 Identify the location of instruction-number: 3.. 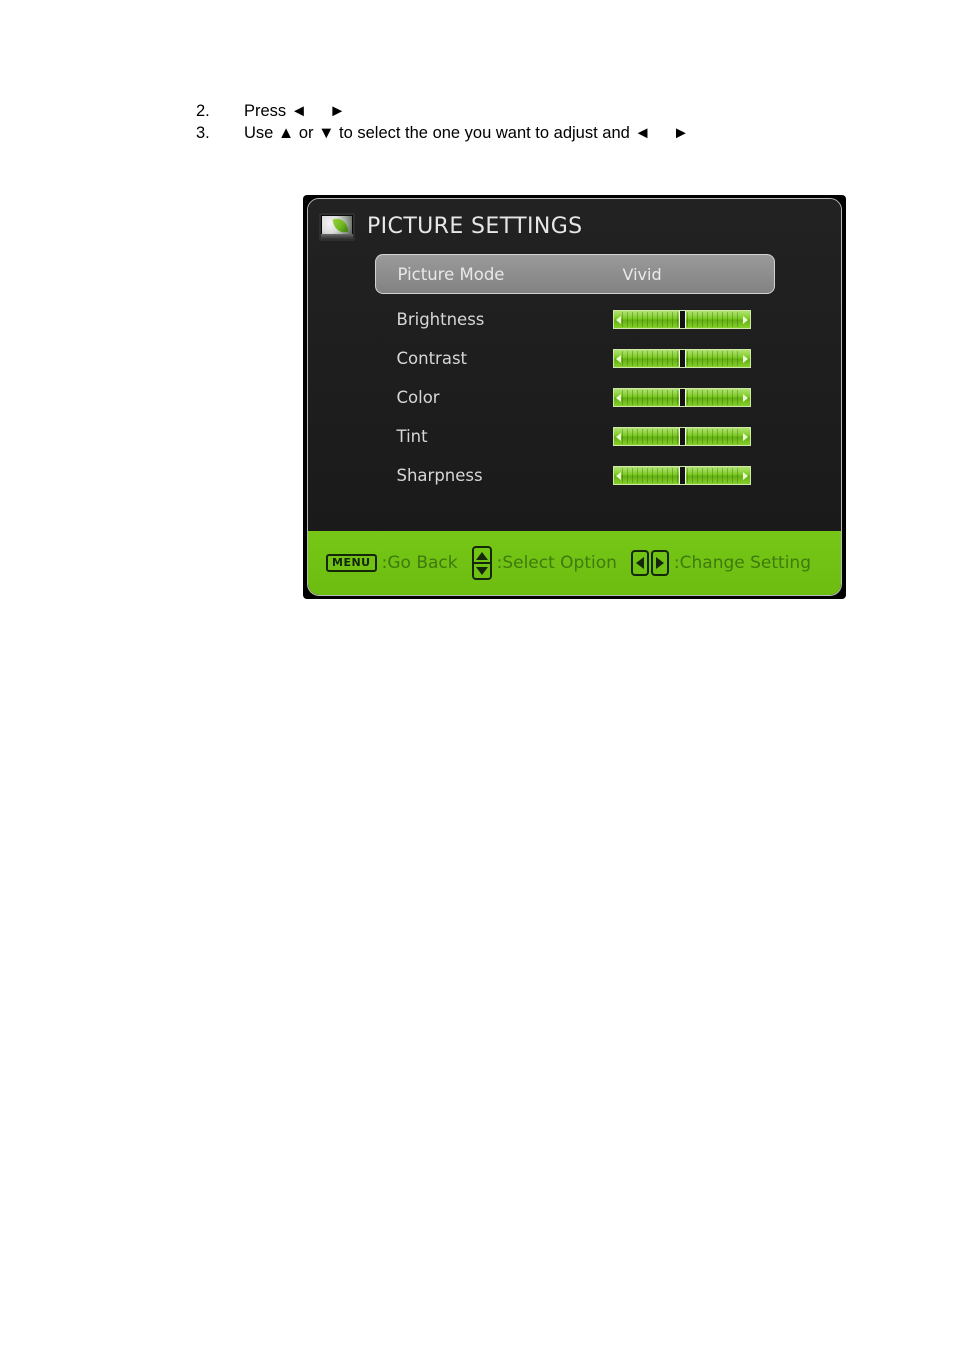
(203, 133).